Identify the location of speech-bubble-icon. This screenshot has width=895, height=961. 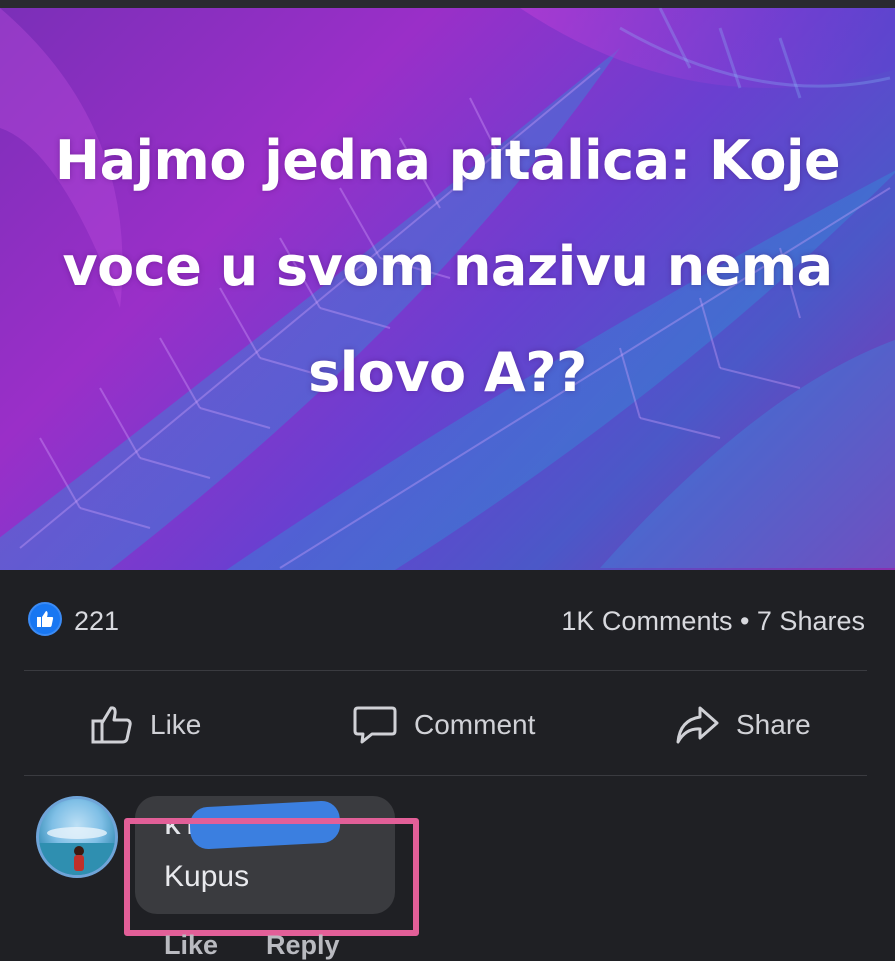
(375, 725).